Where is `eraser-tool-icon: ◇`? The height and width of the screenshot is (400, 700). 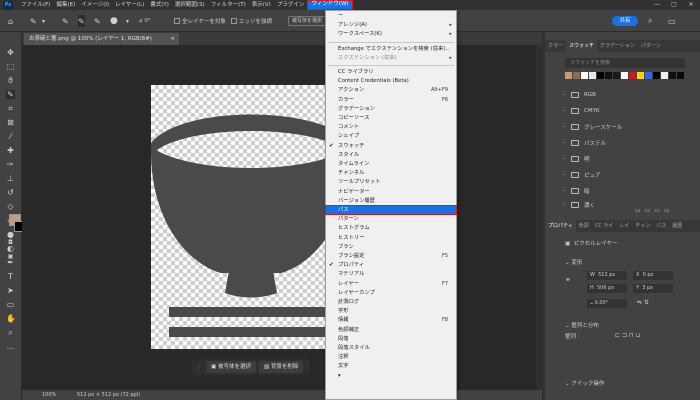
eraser-tool-icon: ◇ is located at coordinates (10, 206).